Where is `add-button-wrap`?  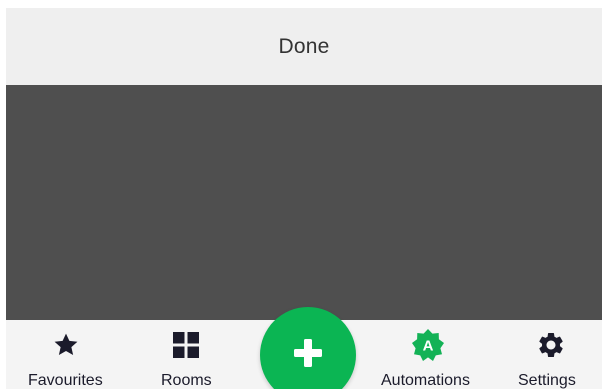
add-button-wrap is located at coordinates (308, 348).